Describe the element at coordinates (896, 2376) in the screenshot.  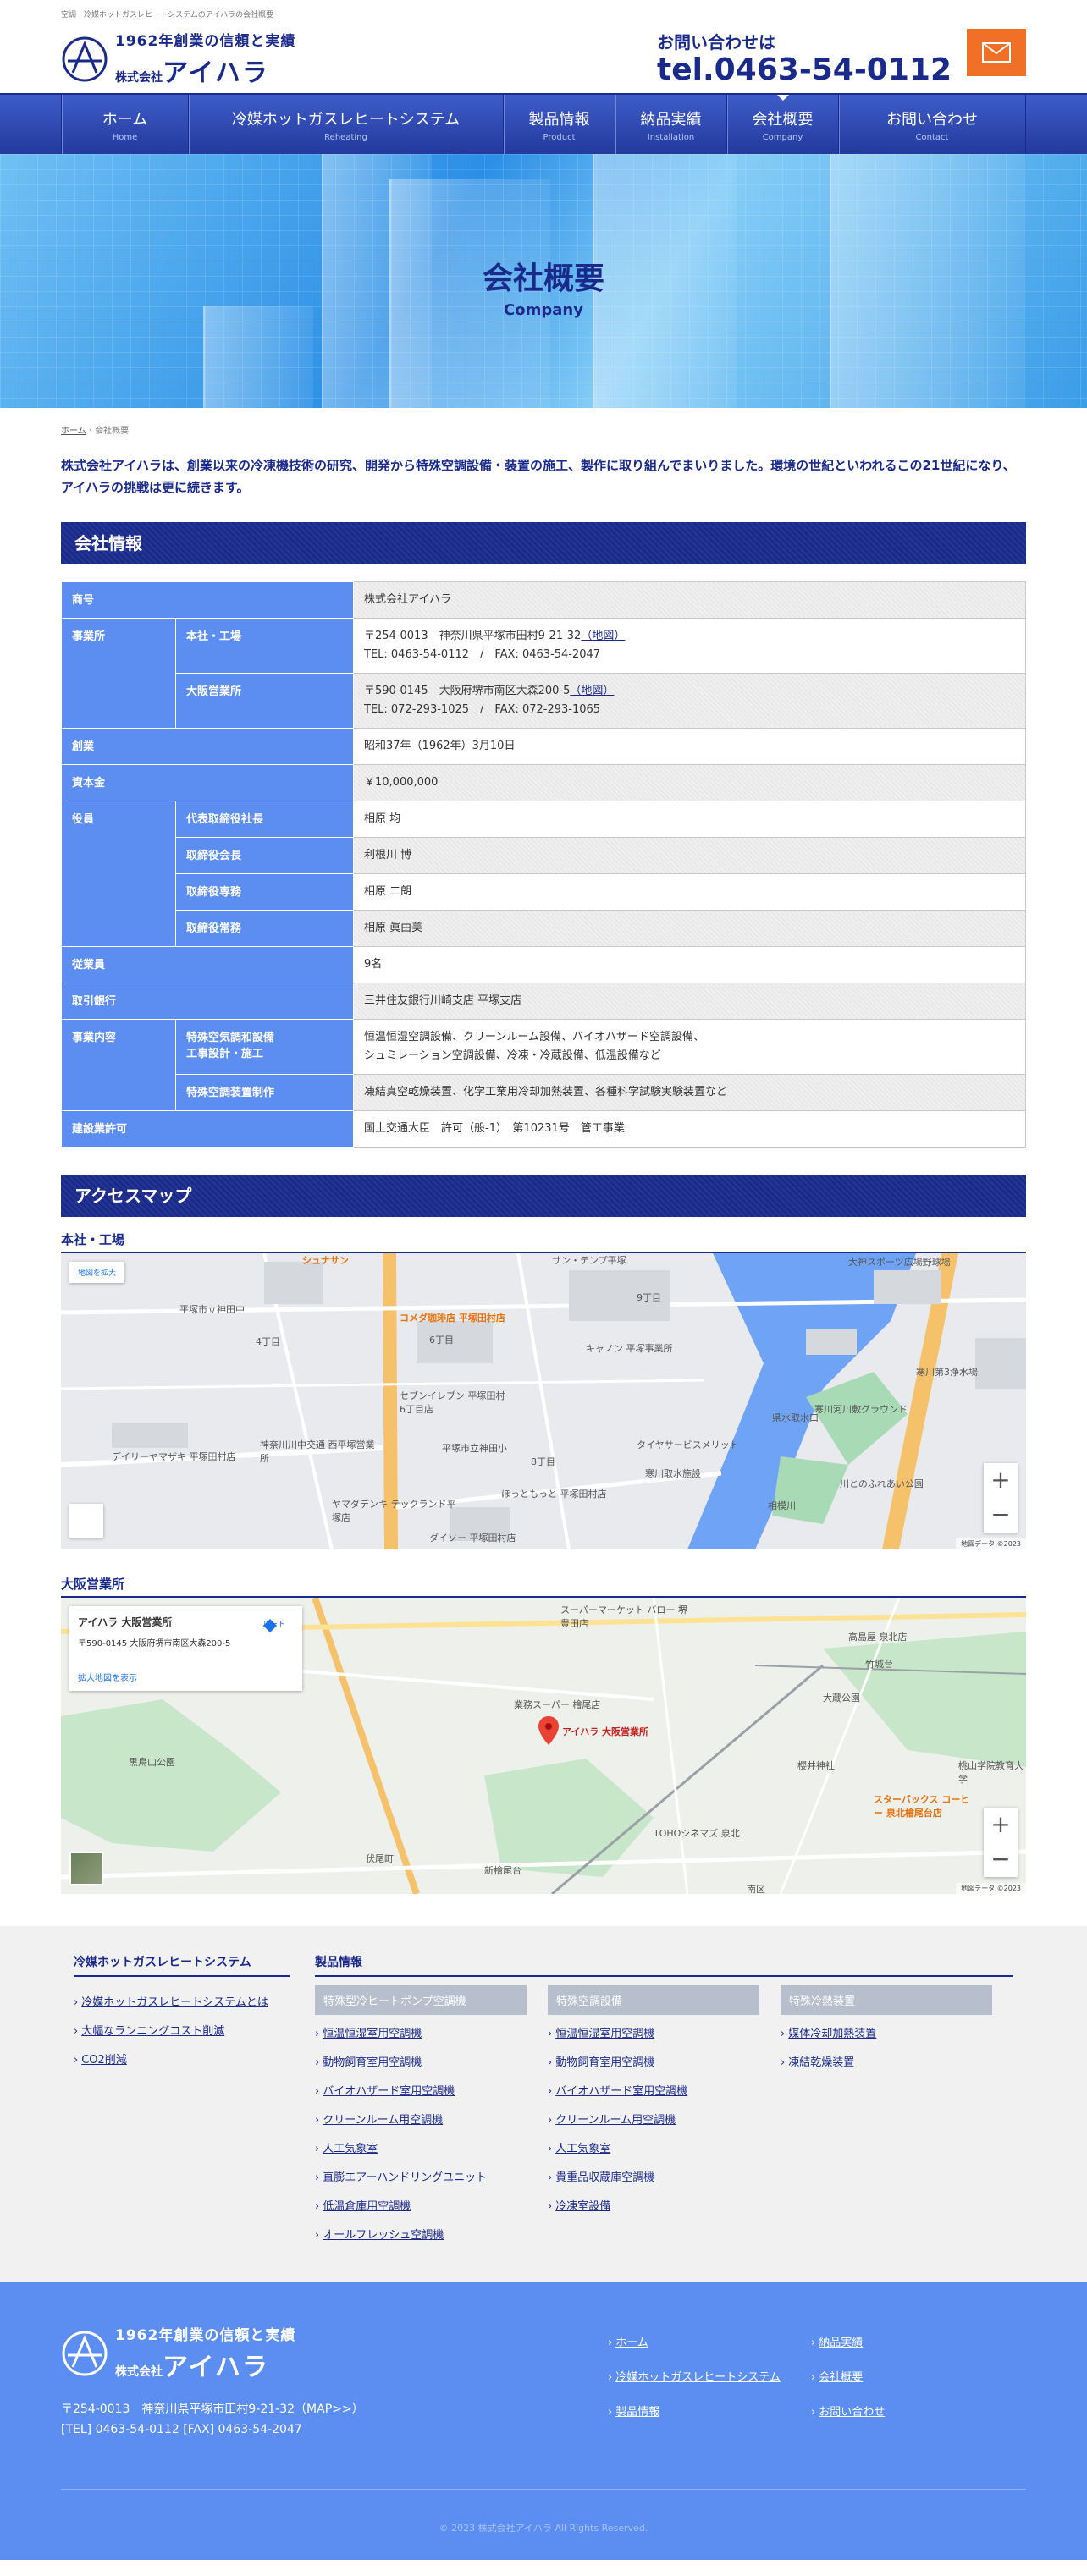
I see `footer-link-company: 会社概要` at that location.